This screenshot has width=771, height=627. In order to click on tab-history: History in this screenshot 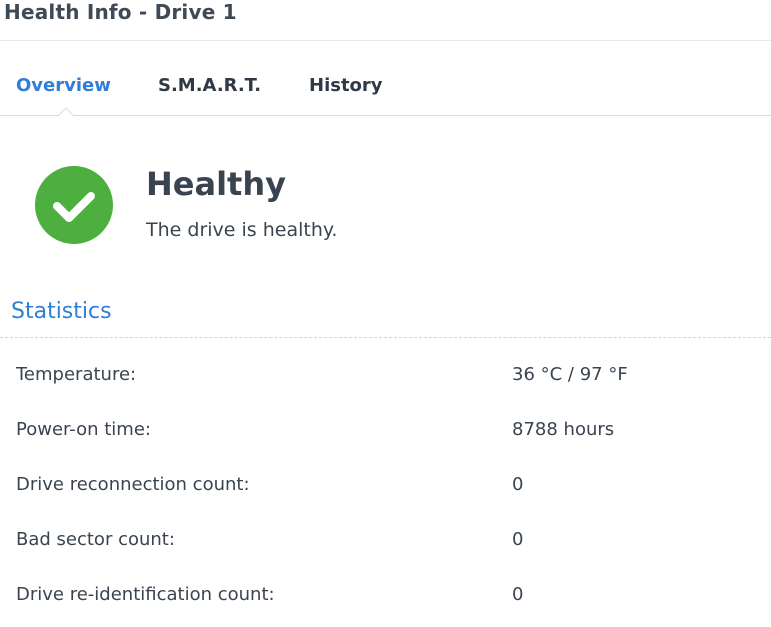, I will do `click(346, 85)`.